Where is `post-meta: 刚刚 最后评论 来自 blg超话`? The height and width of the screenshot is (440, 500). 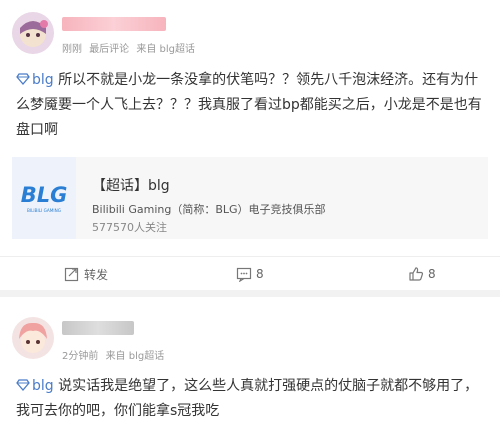 post-meta: 刚刚 最后评论 来自 blg超话 is located at coordinates (130, 47).